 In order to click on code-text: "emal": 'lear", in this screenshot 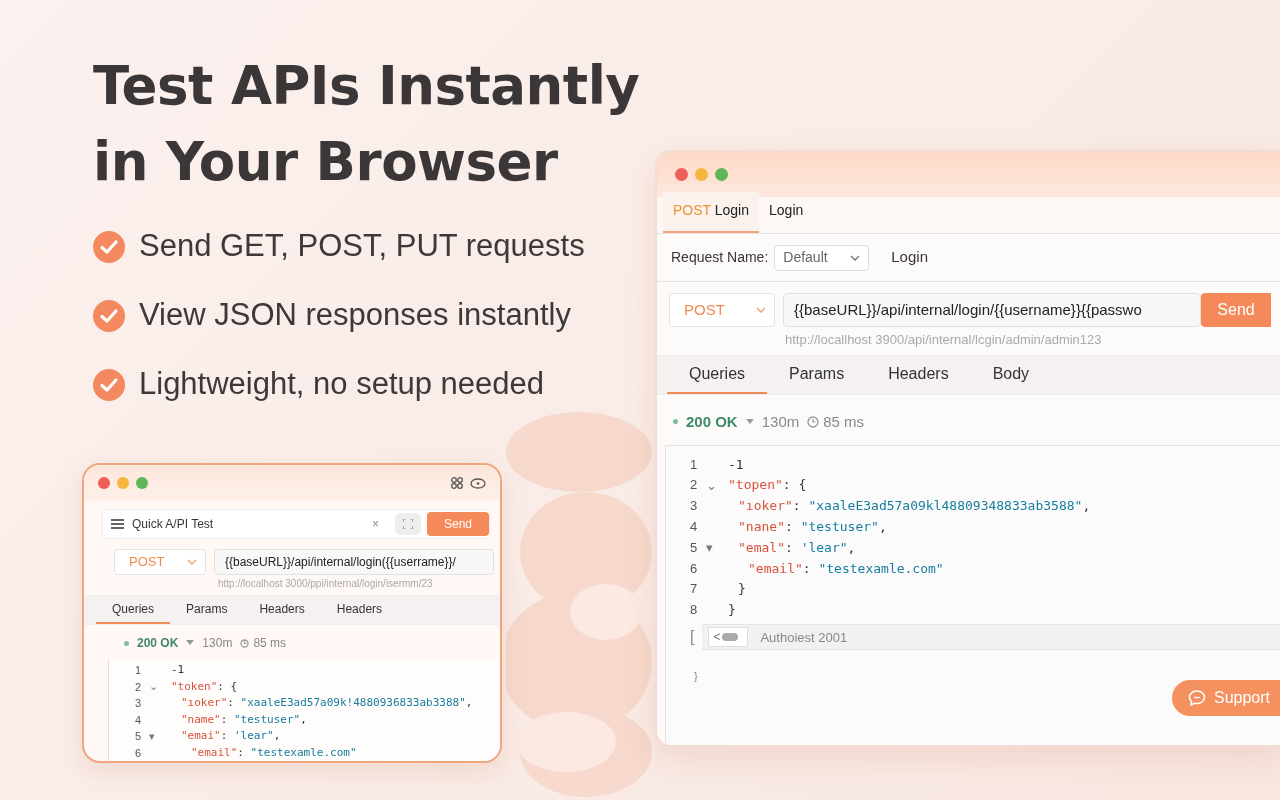, I will do `click(797, 547)`.